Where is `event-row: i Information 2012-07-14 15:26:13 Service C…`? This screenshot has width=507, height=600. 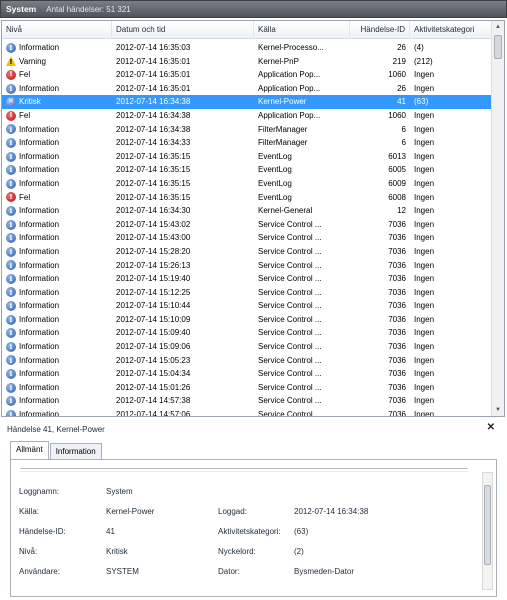
event-row: i Information 2012-07-14 15:26:13 Service C… is located at coordinates (246, 266).